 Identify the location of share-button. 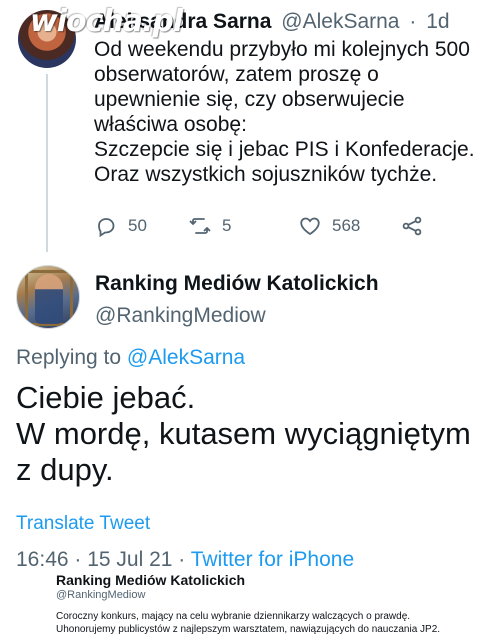
(417, 226).